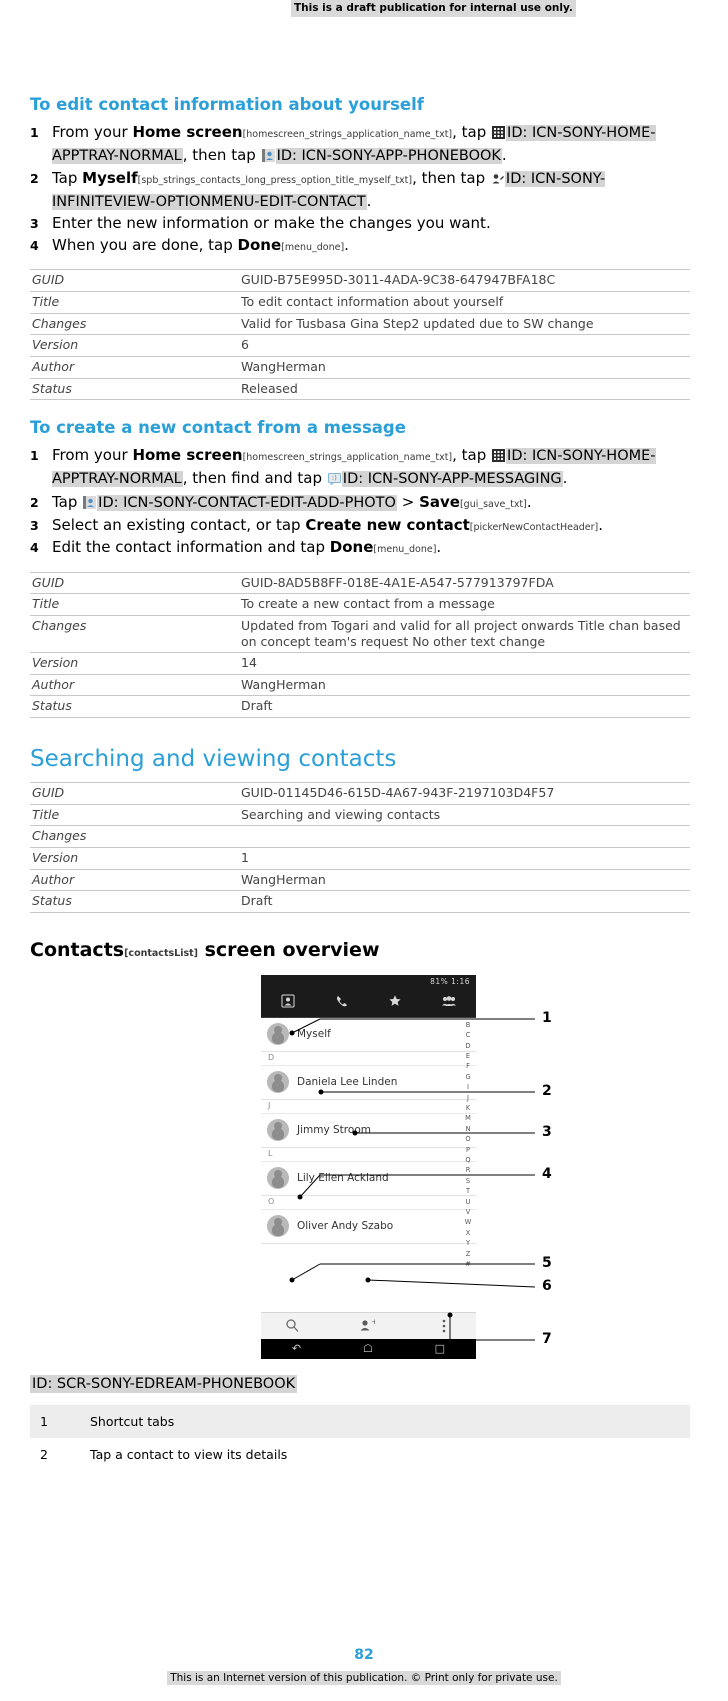 The image size is (728, 1701). Describe the element at coordinates (90, 504) in the screenshot. I see `add-photo-icon` at that location.